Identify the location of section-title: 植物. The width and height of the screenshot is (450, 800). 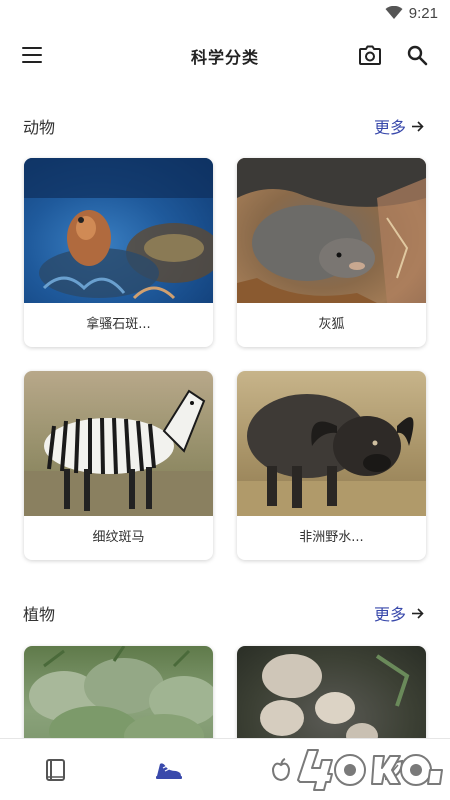
(39, 614).